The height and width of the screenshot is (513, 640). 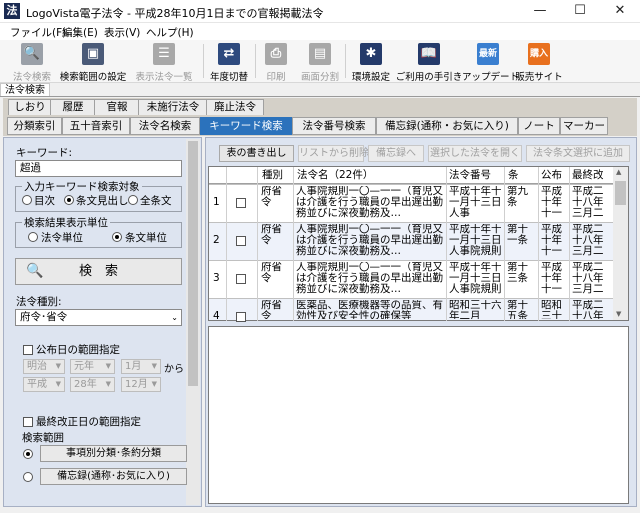 I want to click on keyword-label: キーワード:, so click(x=44, y=153).